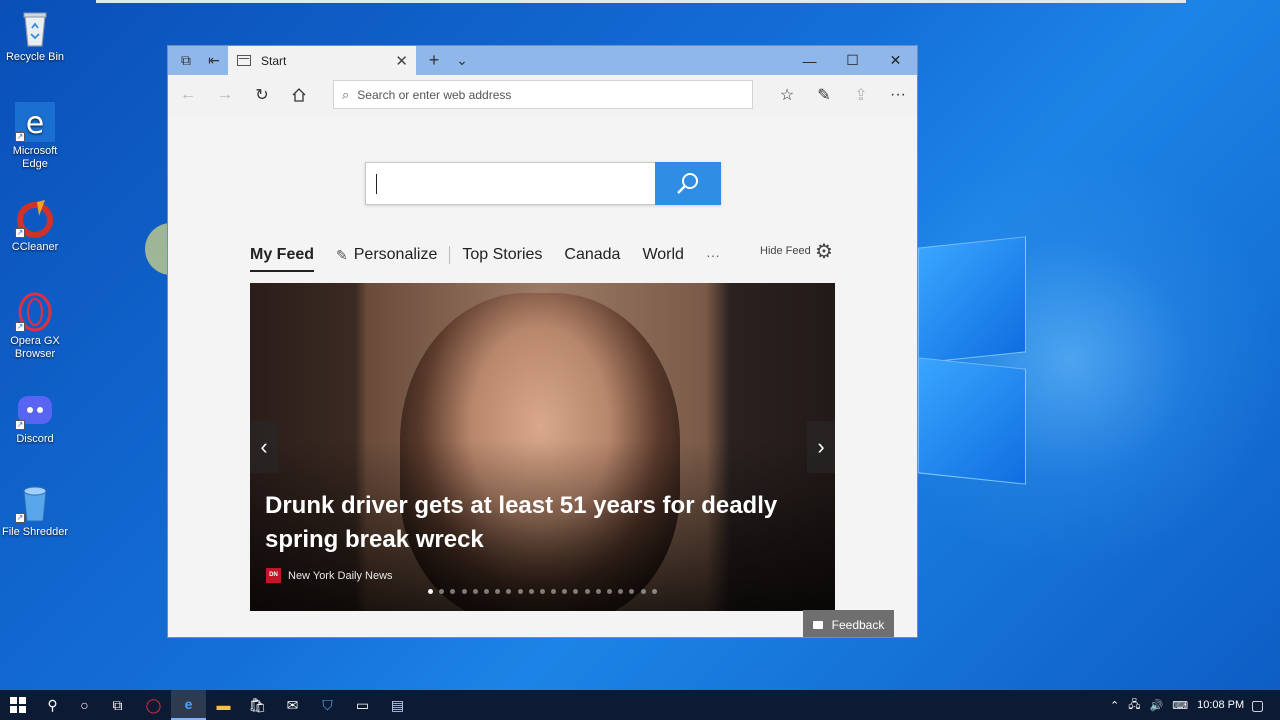 Image resolution: width=1280 pixels, height=720 pixels. I want to click on news-source-logo: DN, so click(273, 575).